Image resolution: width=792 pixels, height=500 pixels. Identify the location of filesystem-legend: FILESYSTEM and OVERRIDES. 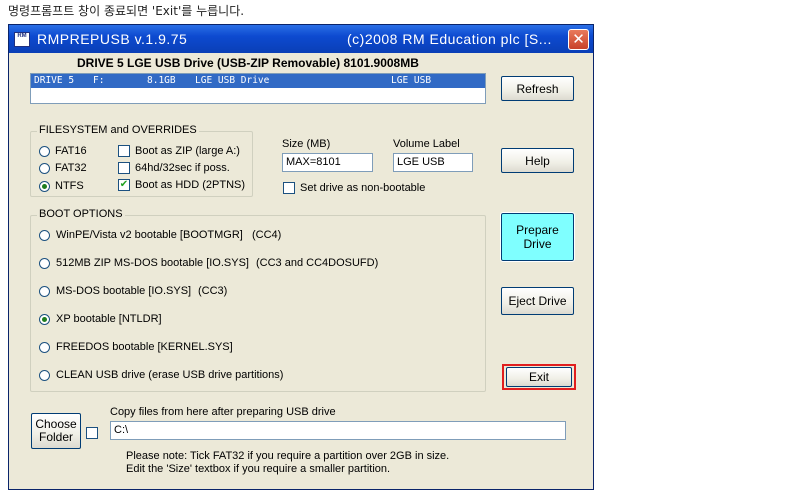
(118, 130).